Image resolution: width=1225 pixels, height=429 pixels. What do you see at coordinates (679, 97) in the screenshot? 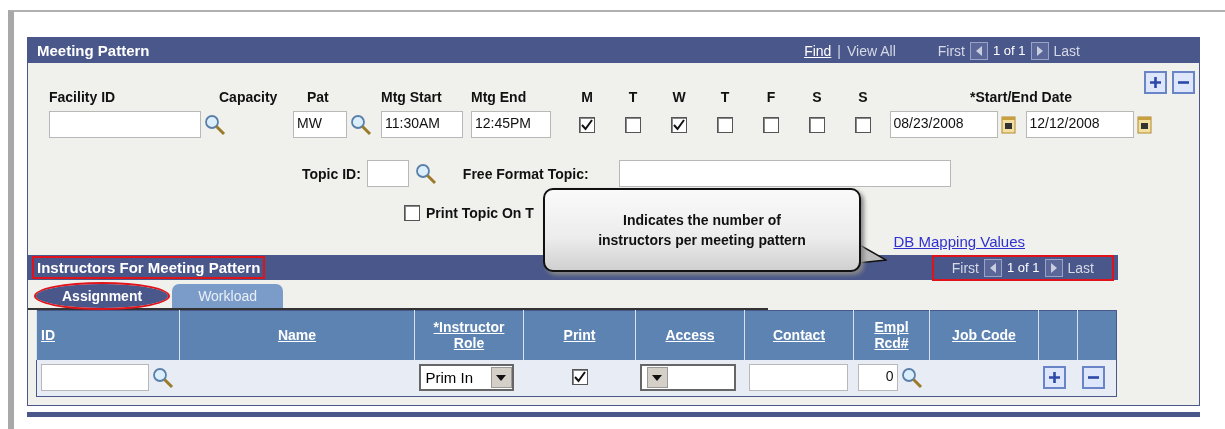
I see `day-label: W` at bounding box center [679, 97].